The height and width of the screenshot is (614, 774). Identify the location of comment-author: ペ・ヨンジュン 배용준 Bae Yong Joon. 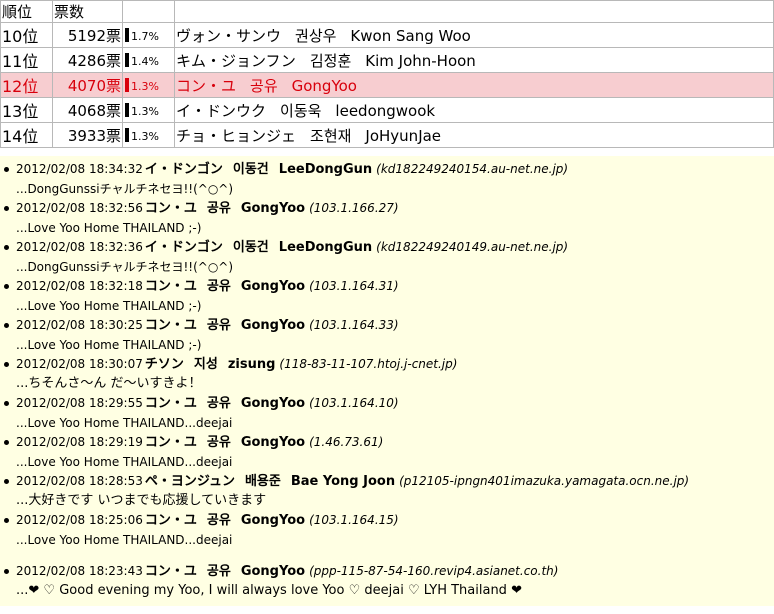
(270, 481).